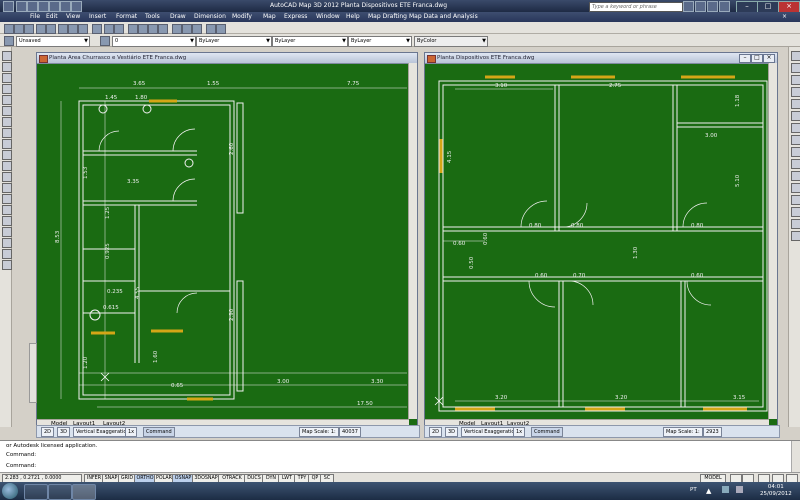 Image resolution: width=800 pixels, height=500 pixels. Describe the element at coordinates (745, 58) in the screenshot. I see `doc-minimize-button: –` at that location.